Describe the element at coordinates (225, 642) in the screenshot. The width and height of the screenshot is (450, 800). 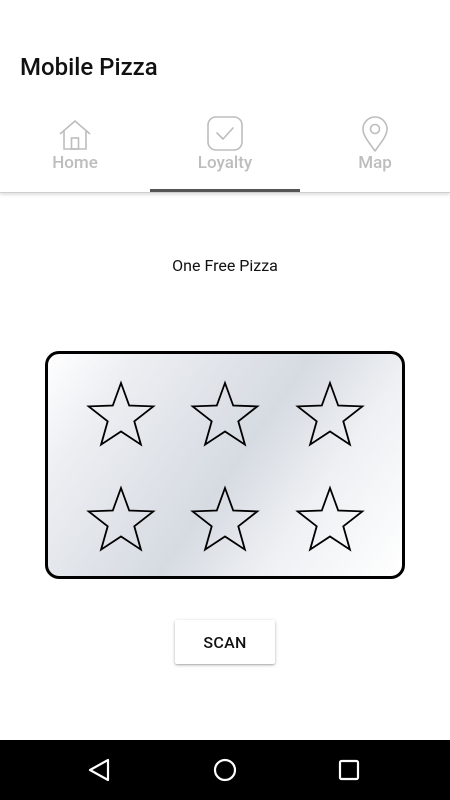
I see `scan-button: SCAN` at that location.